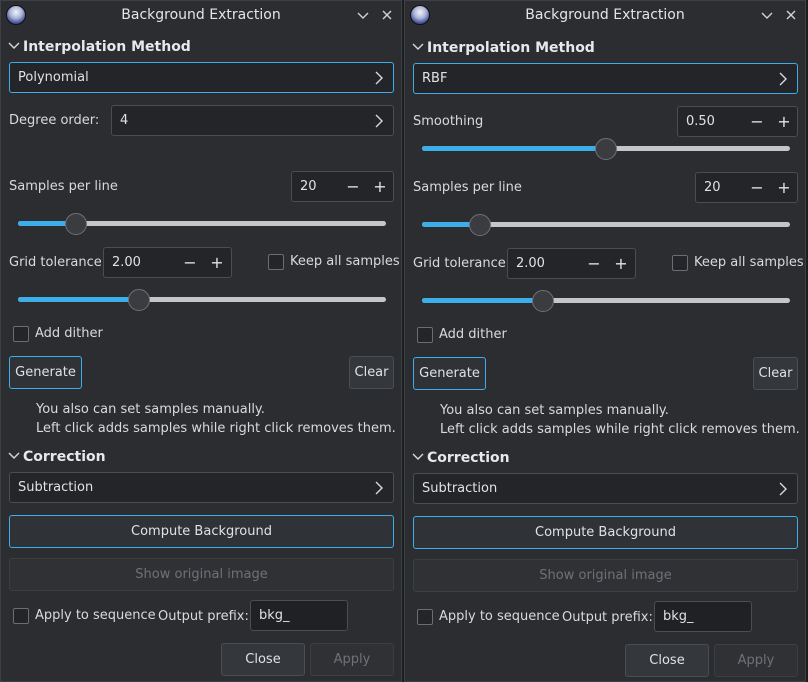  I want to click on smoothing-label: Smoothing, so click(448, 121).